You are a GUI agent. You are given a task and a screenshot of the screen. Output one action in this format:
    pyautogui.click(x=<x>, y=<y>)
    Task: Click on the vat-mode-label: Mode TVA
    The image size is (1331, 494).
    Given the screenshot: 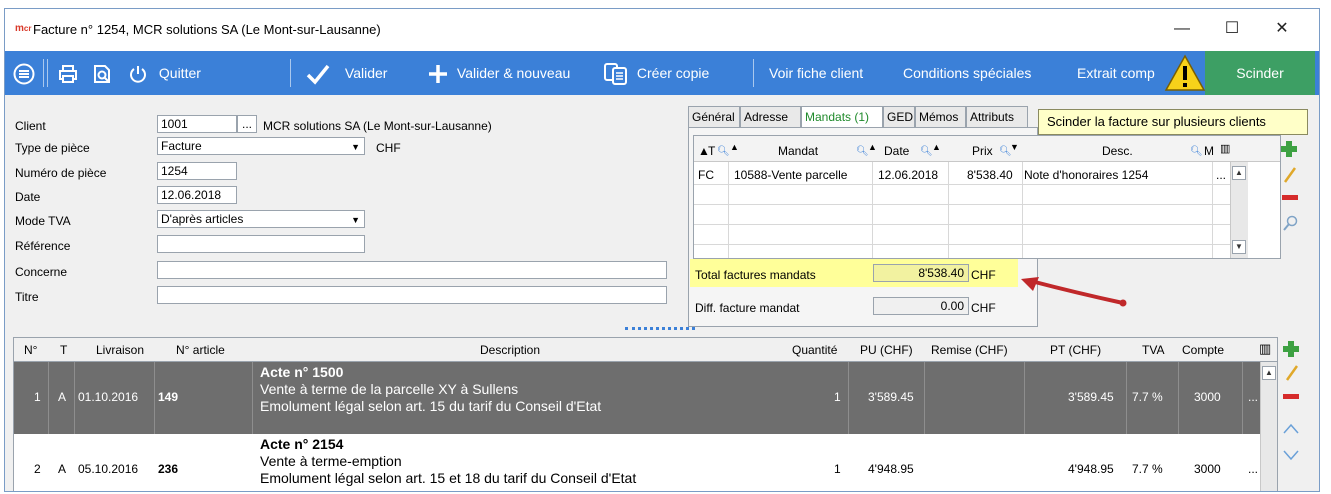 What is the action you would take?
    pyautogui.click(x=43, y=221)
    